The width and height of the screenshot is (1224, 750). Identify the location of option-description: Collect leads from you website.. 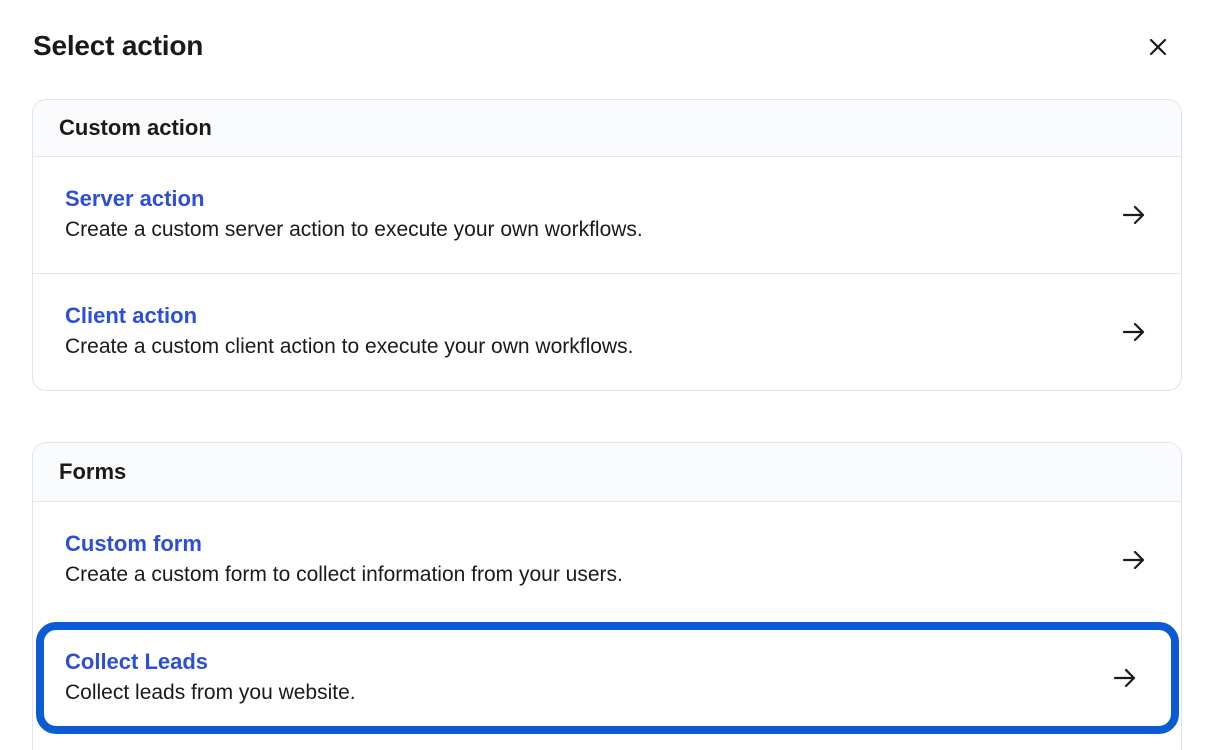
(210, 692).